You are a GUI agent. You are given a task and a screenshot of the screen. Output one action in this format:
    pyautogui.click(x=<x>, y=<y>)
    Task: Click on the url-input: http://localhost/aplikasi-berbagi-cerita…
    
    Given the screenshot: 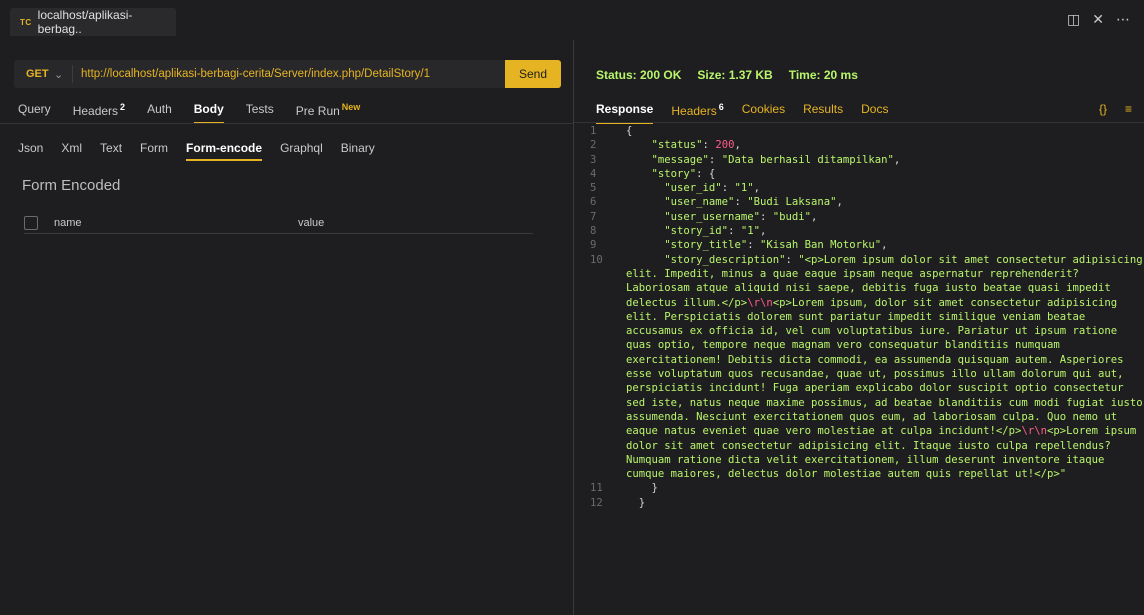 What is the action you would take?
    pyautogui.click(x=293, y=74)
    